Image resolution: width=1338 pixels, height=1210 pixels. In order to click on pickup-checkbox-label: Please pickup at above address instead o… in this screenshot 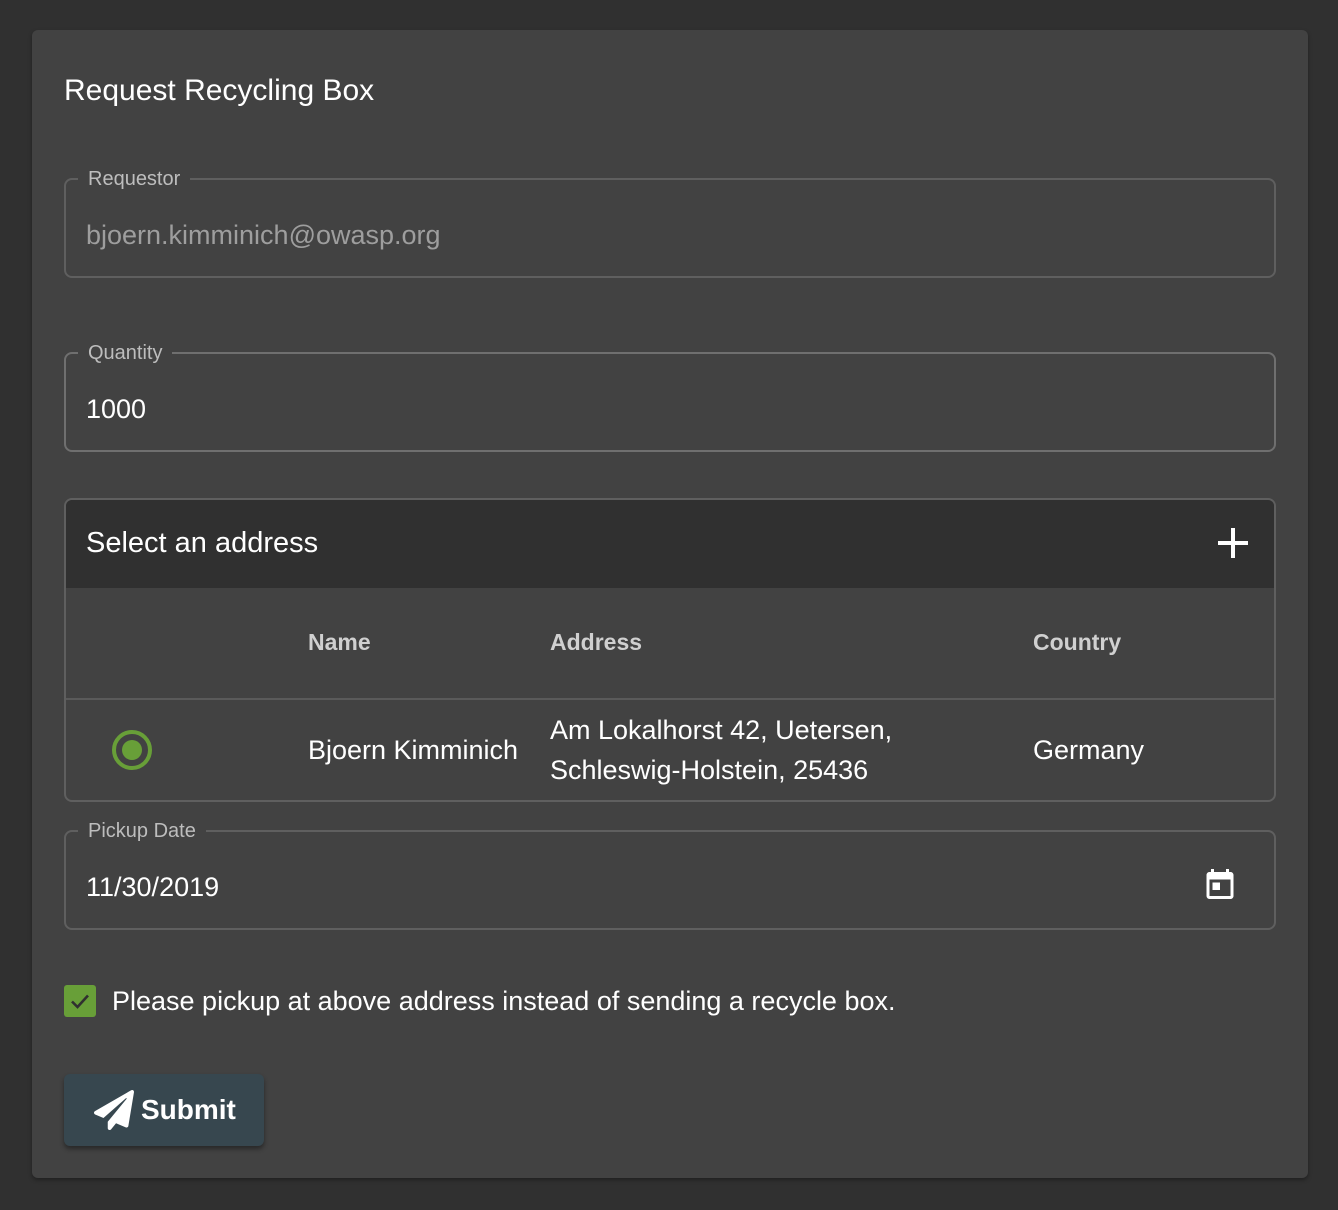, I will do `click(504, 1001)`.